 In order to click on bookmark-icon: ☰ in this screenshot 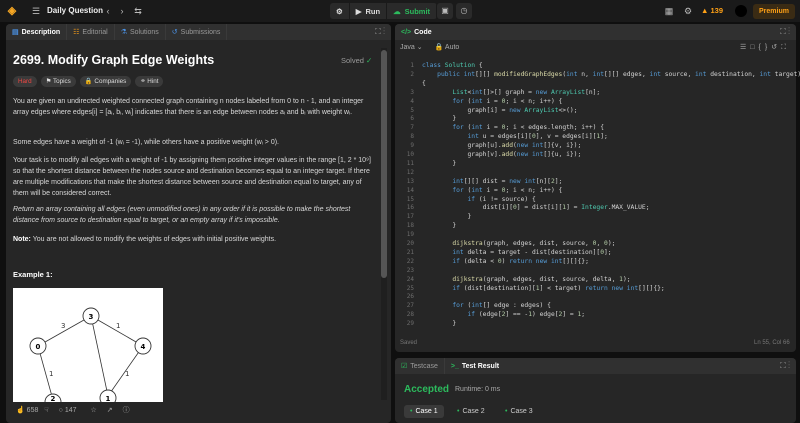, I will do `click(745, 47)`.